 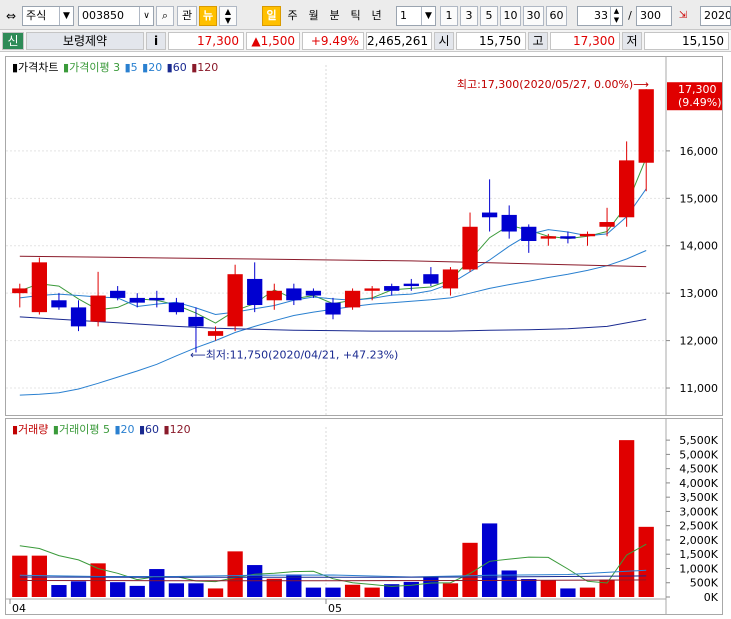 What do you see at coordinates (187, 16) in the screenshot?
I see `gwan-button: 관` at bounding box center [187, 16].